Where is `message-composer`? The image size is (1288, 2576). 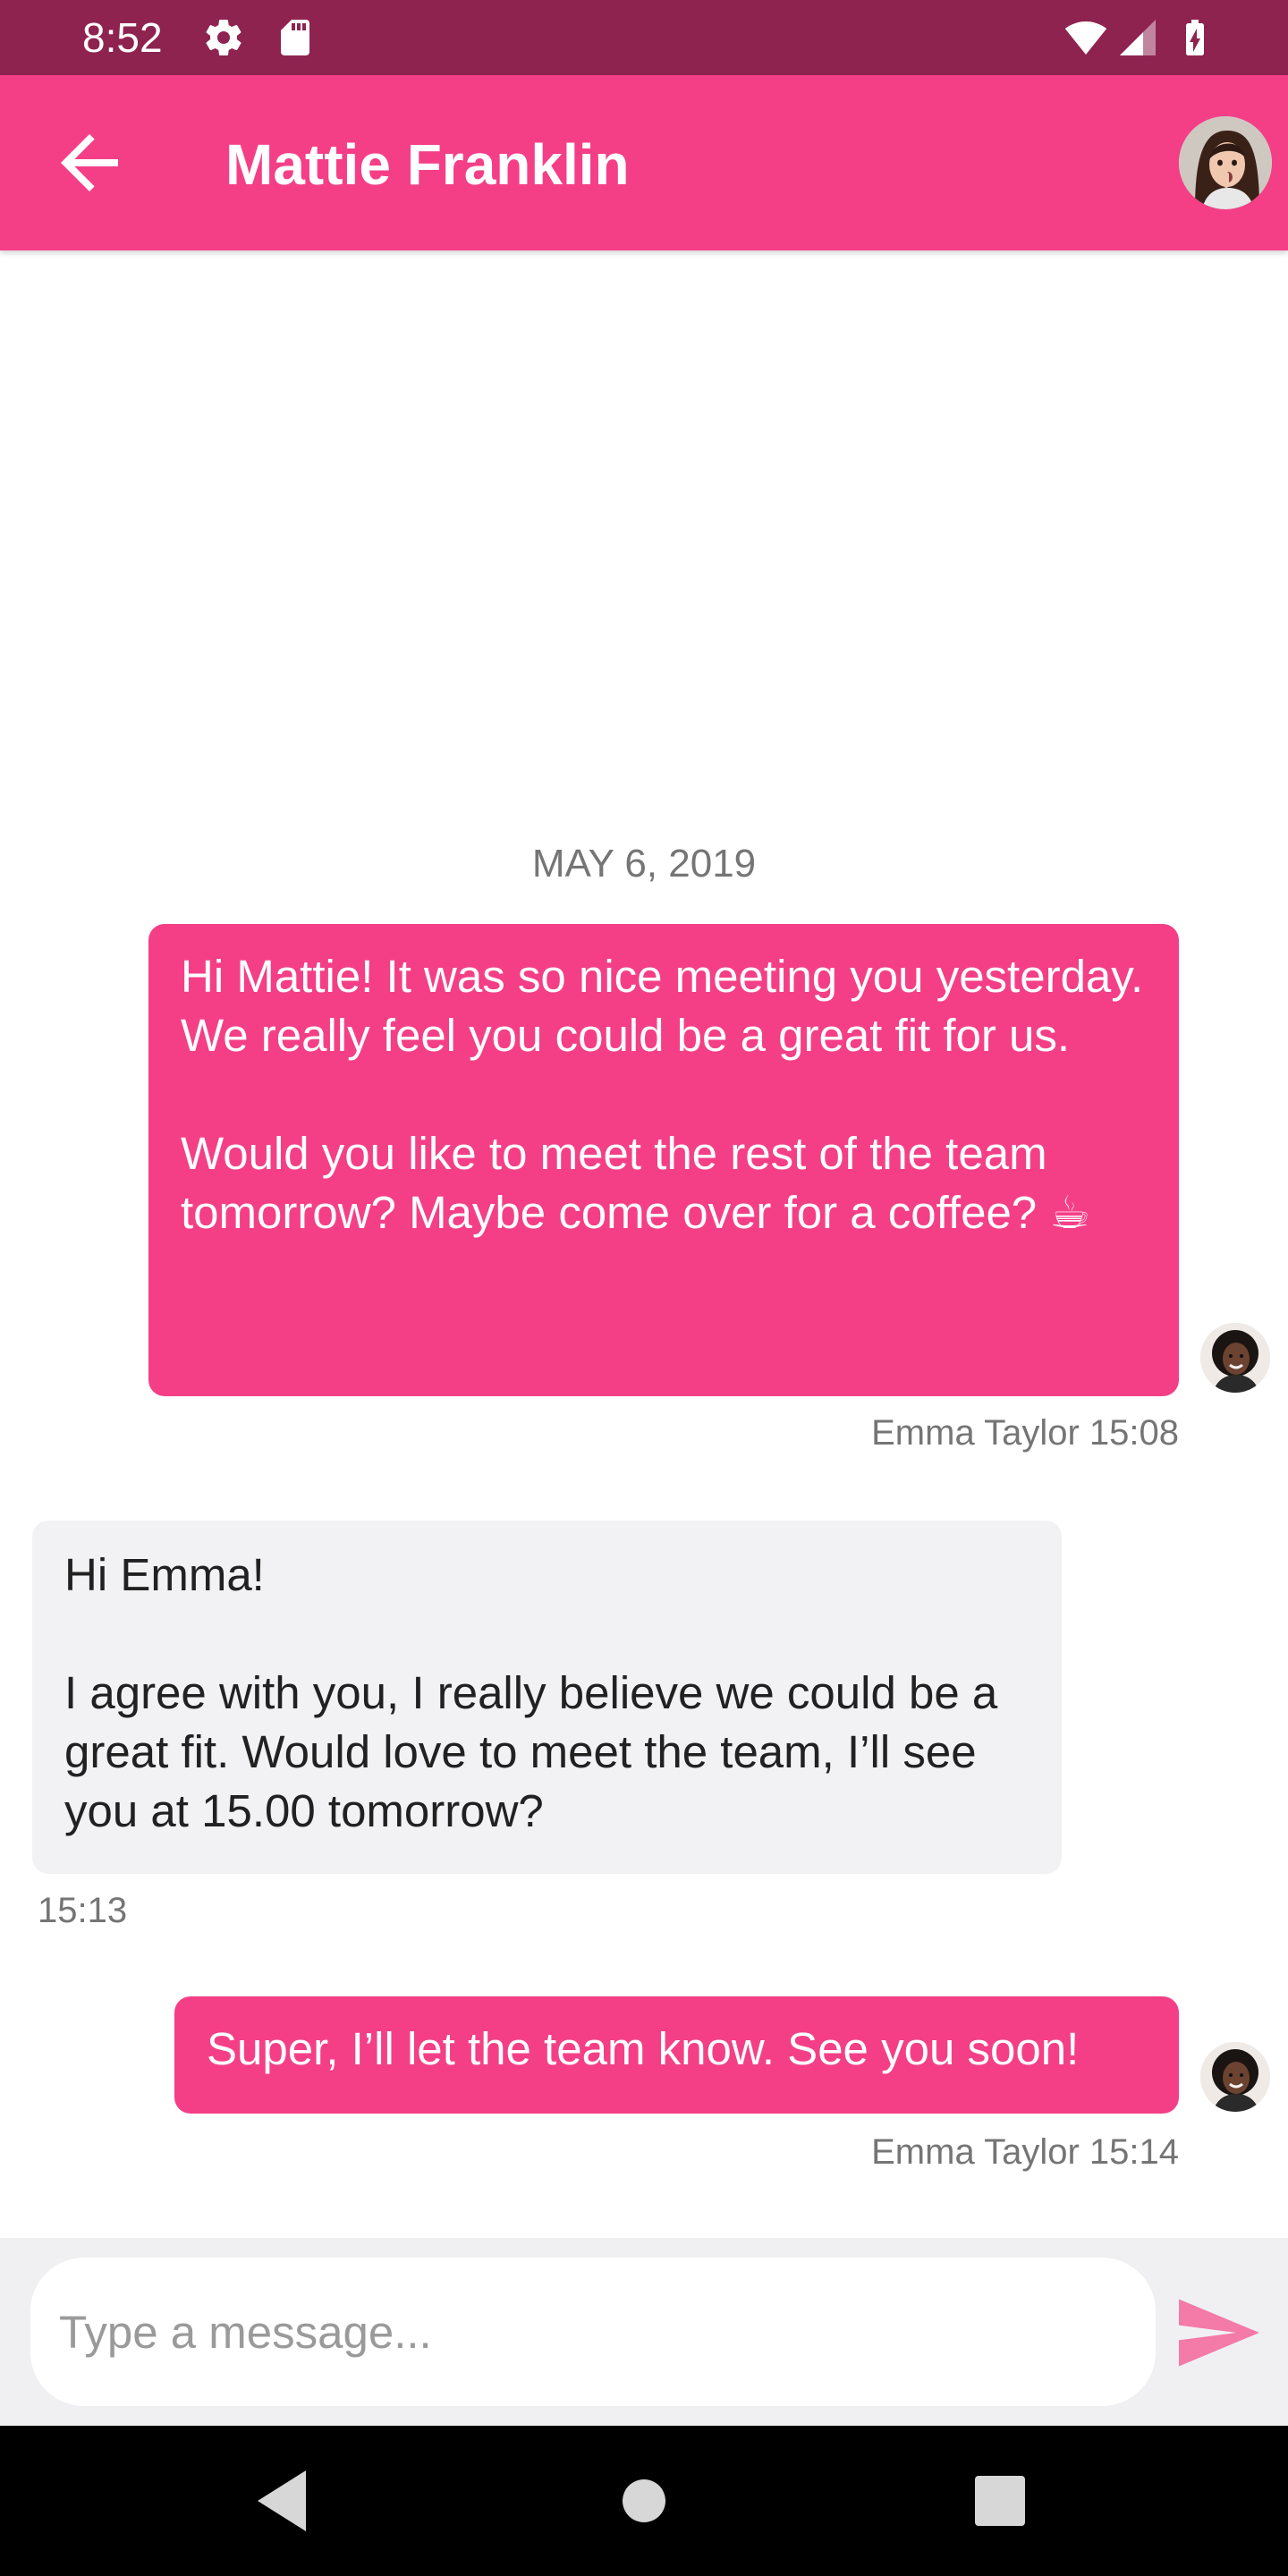 message-composer is located at coordinates (644, 2332).